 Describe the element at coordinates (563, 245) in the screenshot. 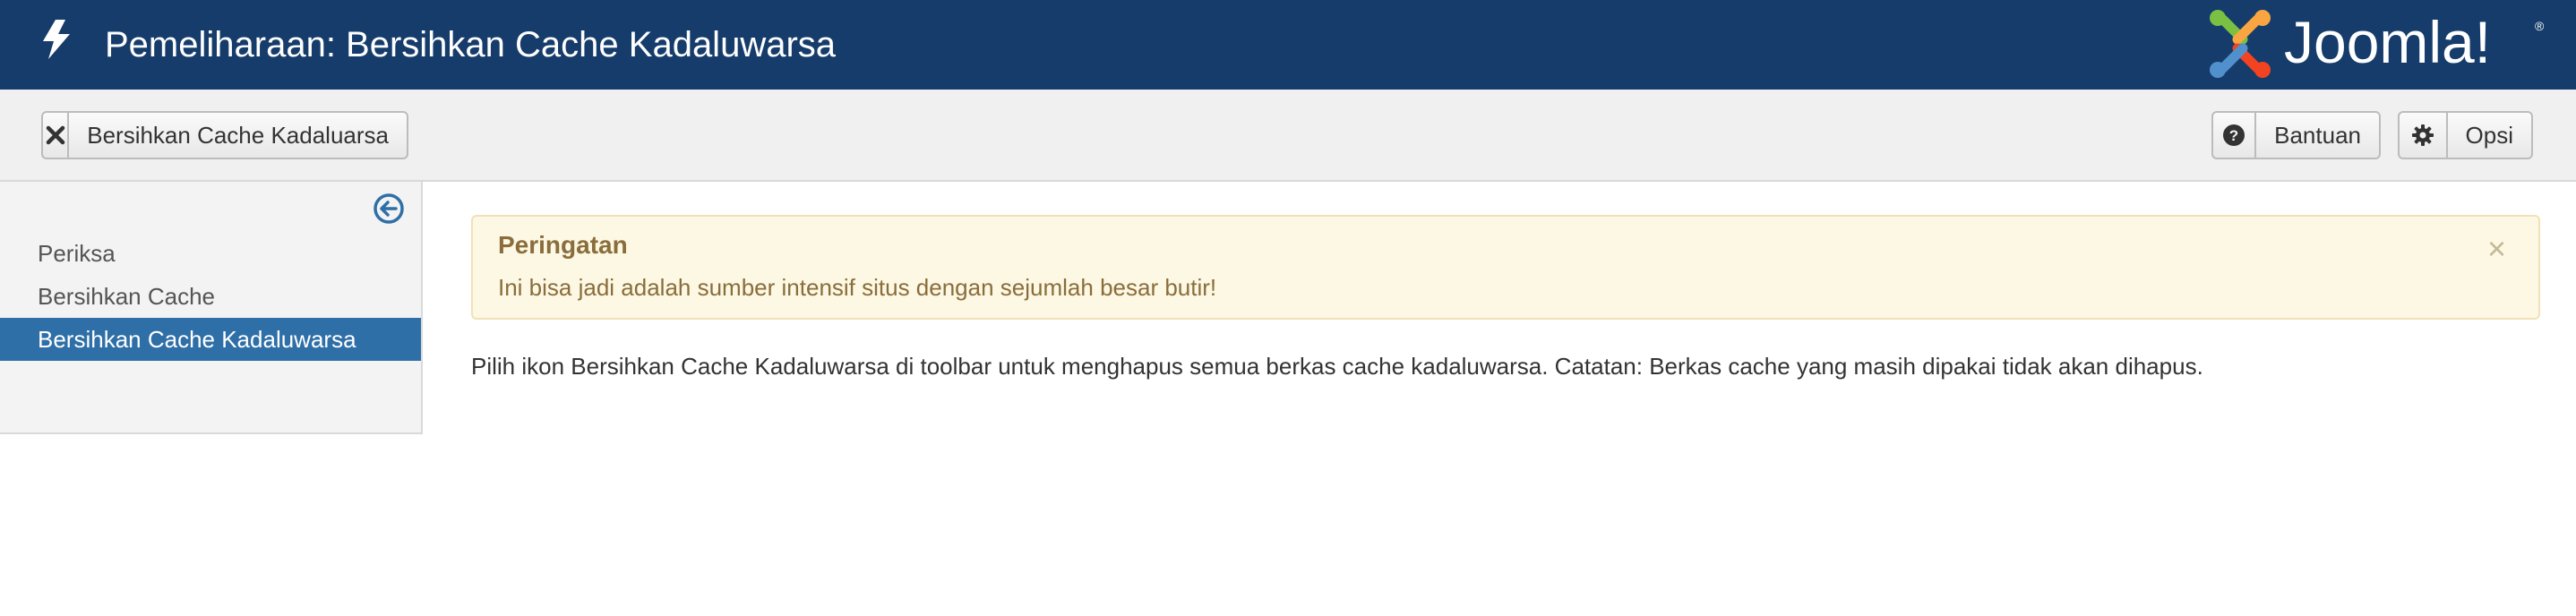

I see `alert-heading: Peringatan` at that location.